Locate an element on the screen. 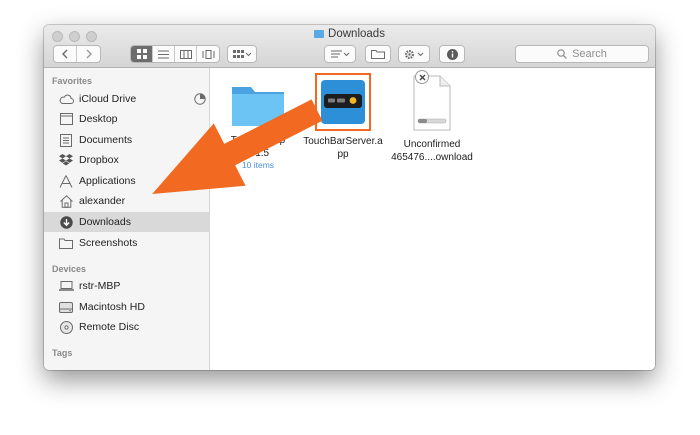 This screenshot has width=700, height=435. view-mode-control is located at coordinates (175, 54).